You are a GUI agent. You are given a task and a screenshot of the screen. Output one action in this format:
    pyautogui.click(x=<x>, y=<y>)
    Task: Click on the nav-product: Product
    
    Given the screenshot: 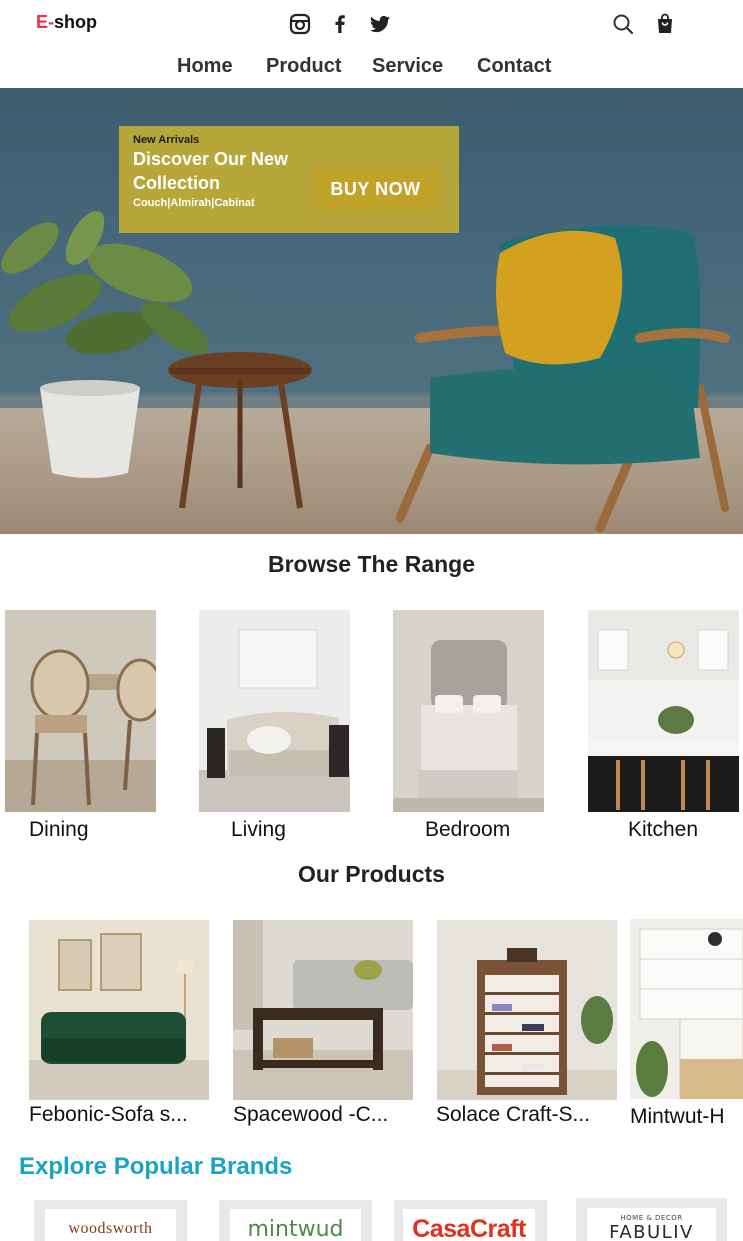 What is the action you would take?
    pyautogui.click(x=319, y=66)
    